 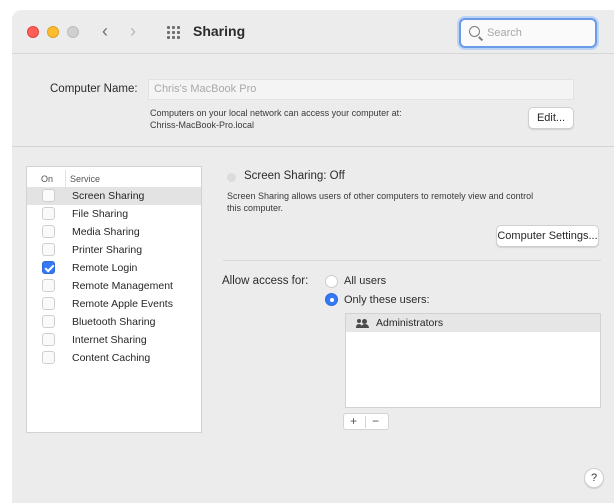 What do you see at coordinates (528, 33) in the screenshot?
I see `search-field: Search` at bounding box center [528, 33].